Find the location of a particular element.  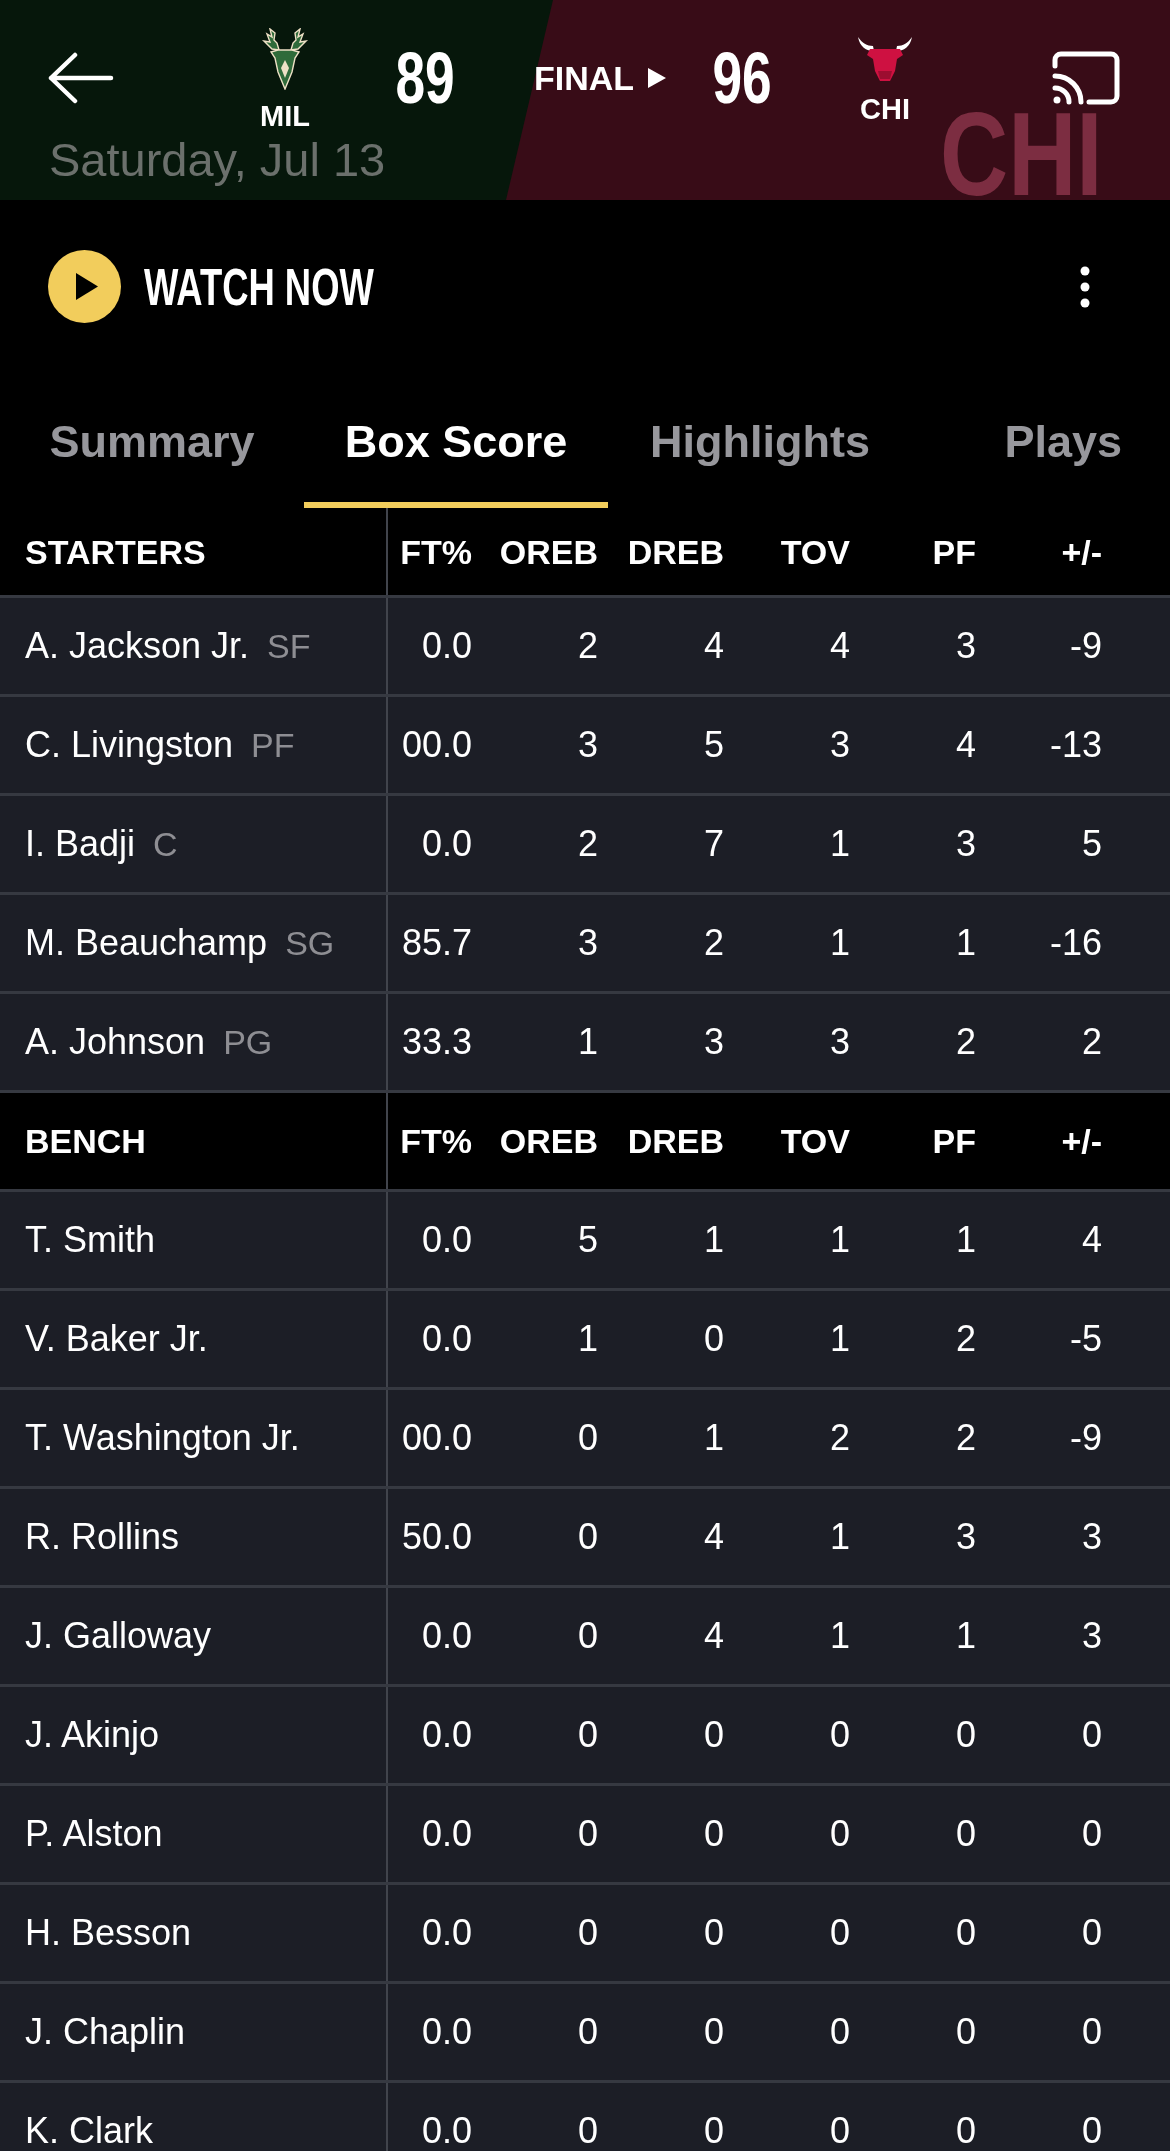

player-position: C is located at coordinates (165, 844).